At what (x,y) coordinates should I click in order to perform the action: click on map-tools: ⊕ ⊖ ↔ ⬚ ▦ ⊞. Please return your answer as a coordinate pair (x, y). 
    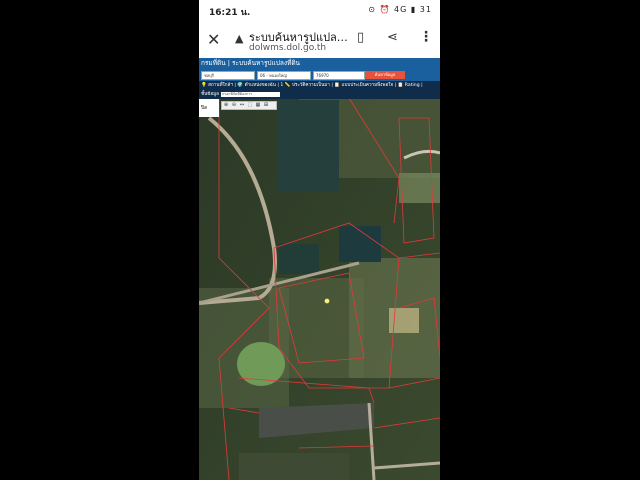
    Looking at the image, I should click on (249, 105).